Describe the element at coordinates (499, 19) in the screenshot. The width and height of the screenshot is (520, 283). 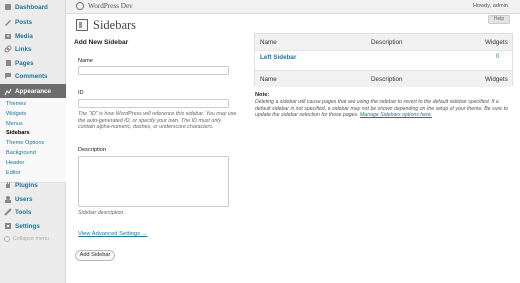
I see `help-button: Help` at that location.